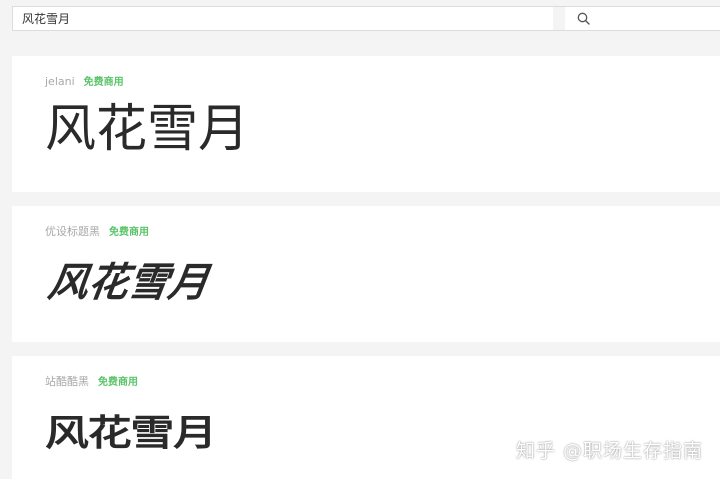 Image resolution: width=720 pixels, height=479 pixels. I want to click on font-meta: jelani 免费商用, so click(84, 80).